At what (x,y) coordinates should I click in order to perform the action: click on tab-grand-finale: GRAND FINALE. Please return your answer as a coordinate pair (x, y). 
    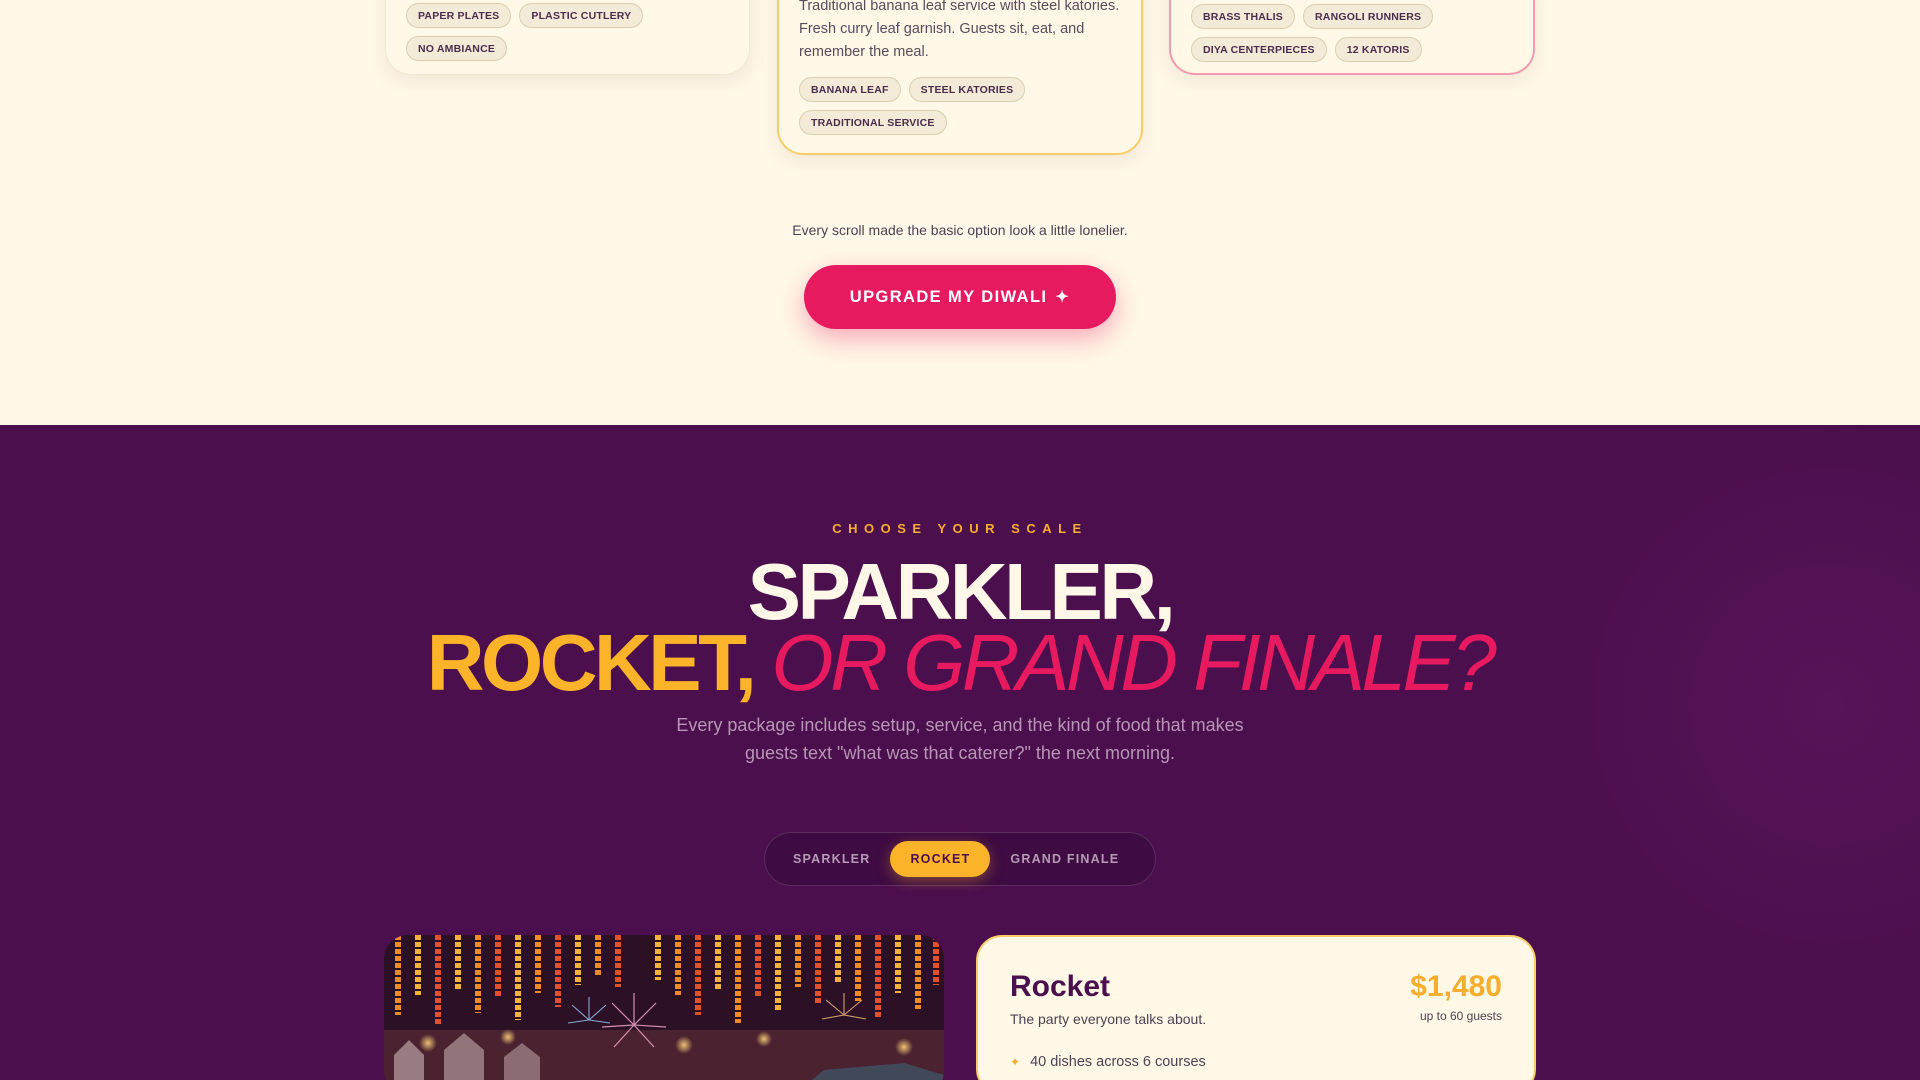
    Looking at the image, I should click on (1064, 859).